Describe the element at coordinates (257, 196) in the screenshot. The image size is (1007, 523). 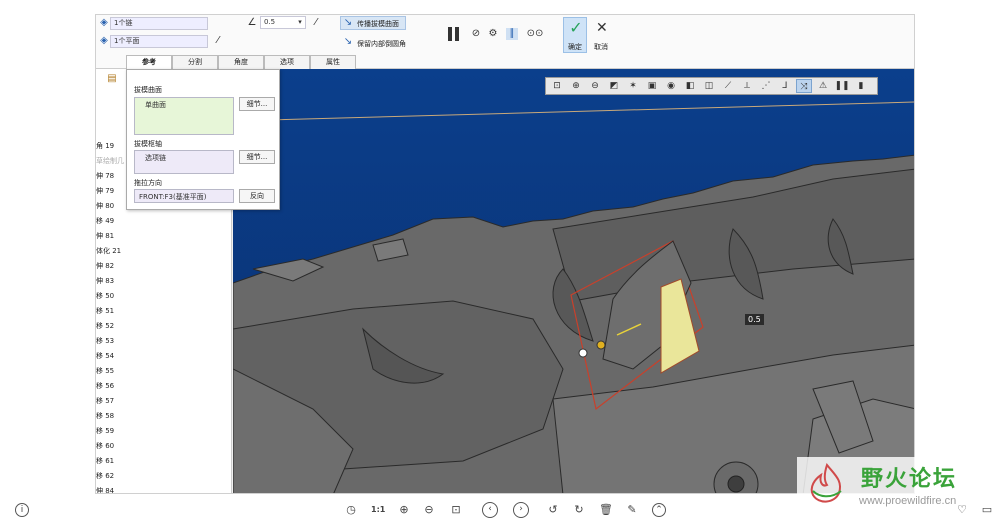
I see `flip-button: 反向` at that location.